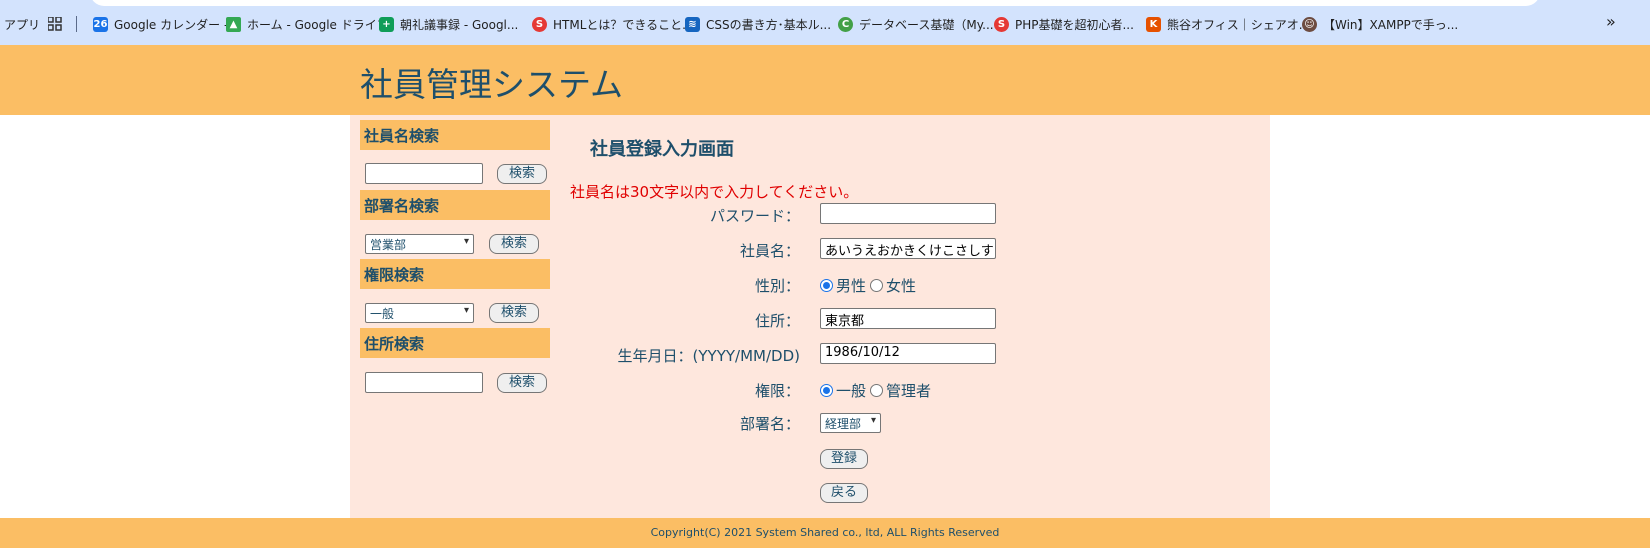 Image resolution: width=1650 pixels, height=548 pixels. What do you see at coordinates (825, 80) in the screenshot?
I see `site-header: 社員管理システム` at bounding box center [825, 80].